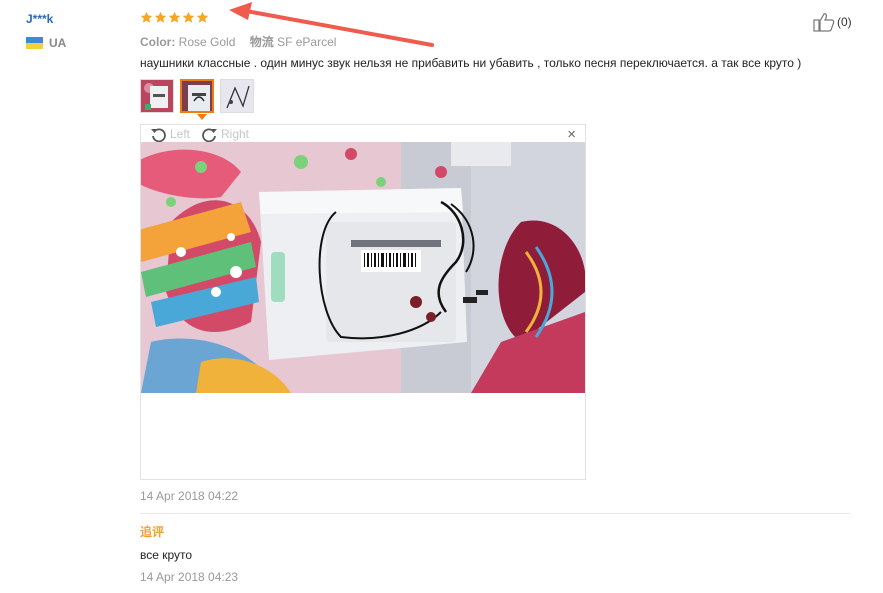 The width and height of the screenshot is (883, 593). What do you see at coordinates (202, 117) in the screenshot?
I see `active-thumbnail-pointer` at bounding box center [202, 117].